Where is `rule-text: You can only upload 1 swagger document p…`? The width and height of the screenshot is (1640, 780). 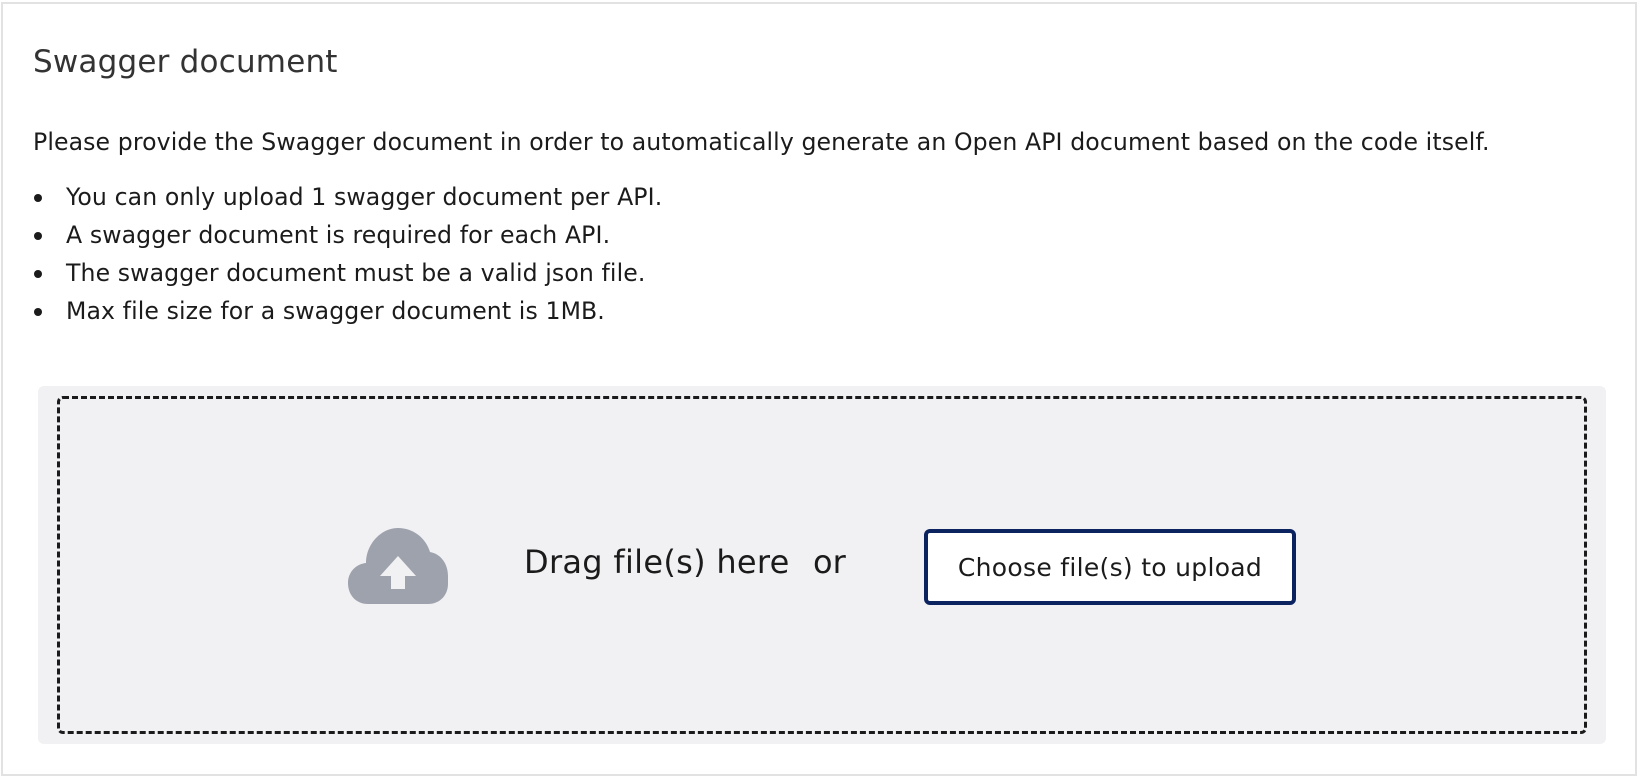
rule-text: You can only upload 1 swagger document p… is located at coordinates (364, 197).